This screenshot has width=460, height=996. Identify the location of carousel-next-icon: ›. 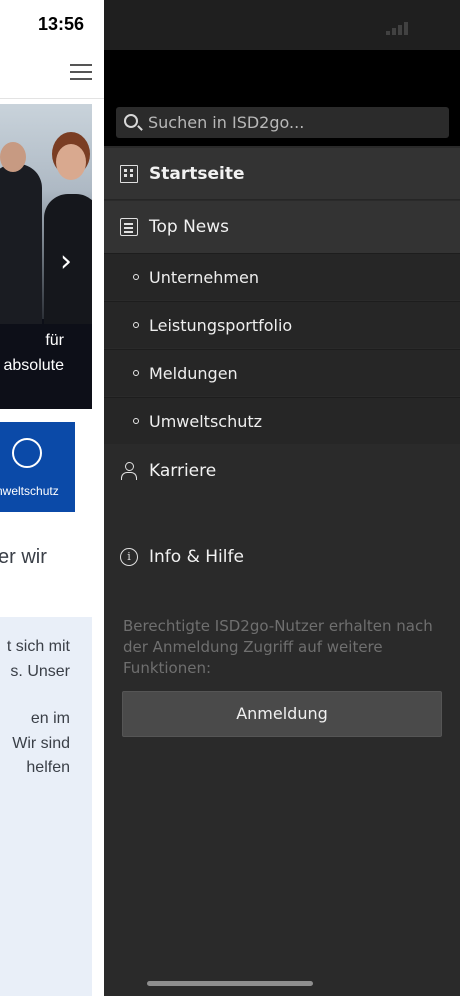
(66, 261).